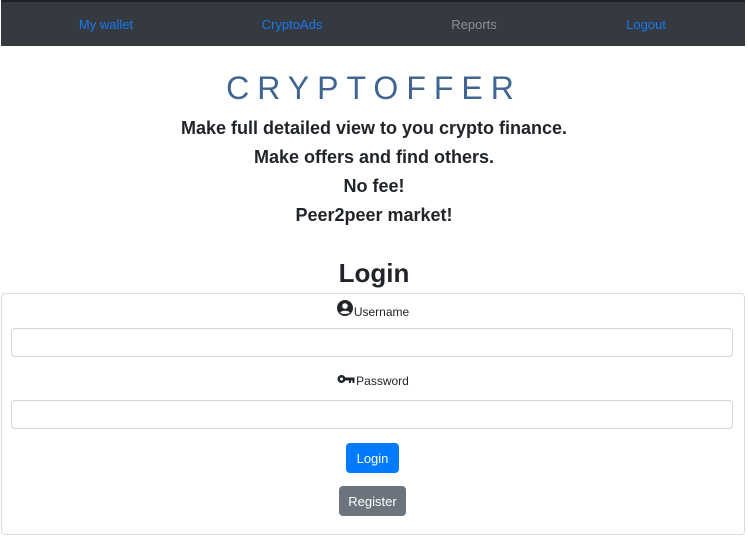 This screenshot has height=544, width=748. Describe the element at coordinates (346, 380) in the screenshot. I see `key-icon` at that location.